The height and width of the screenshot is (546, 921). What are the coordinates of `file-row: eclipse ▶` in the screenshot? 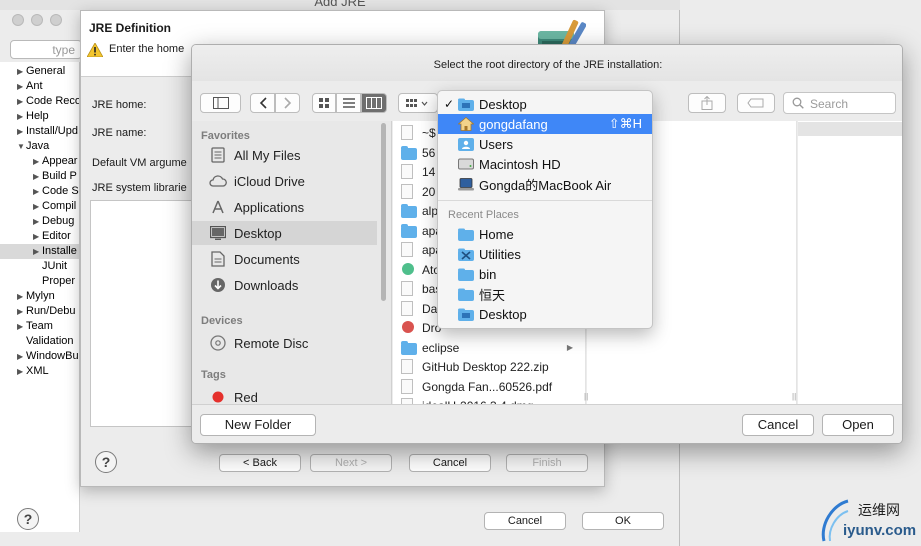 It's located at (488, 348).